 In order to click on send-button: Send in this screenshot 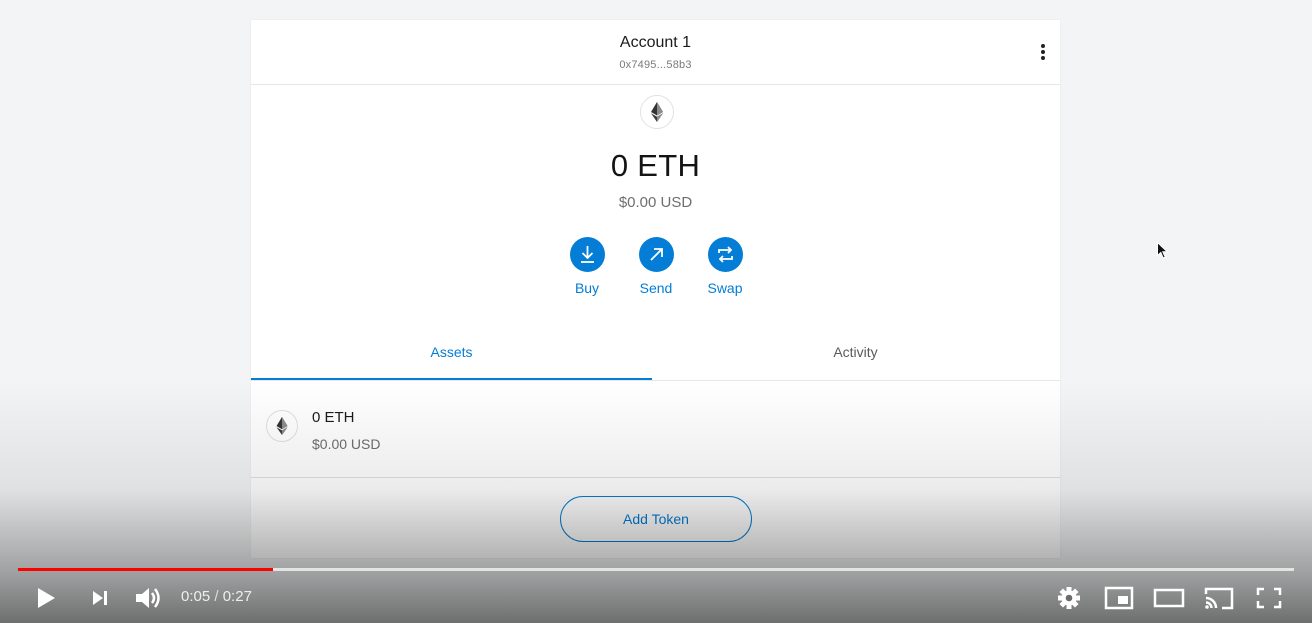, I will do `click(656, 266)`.